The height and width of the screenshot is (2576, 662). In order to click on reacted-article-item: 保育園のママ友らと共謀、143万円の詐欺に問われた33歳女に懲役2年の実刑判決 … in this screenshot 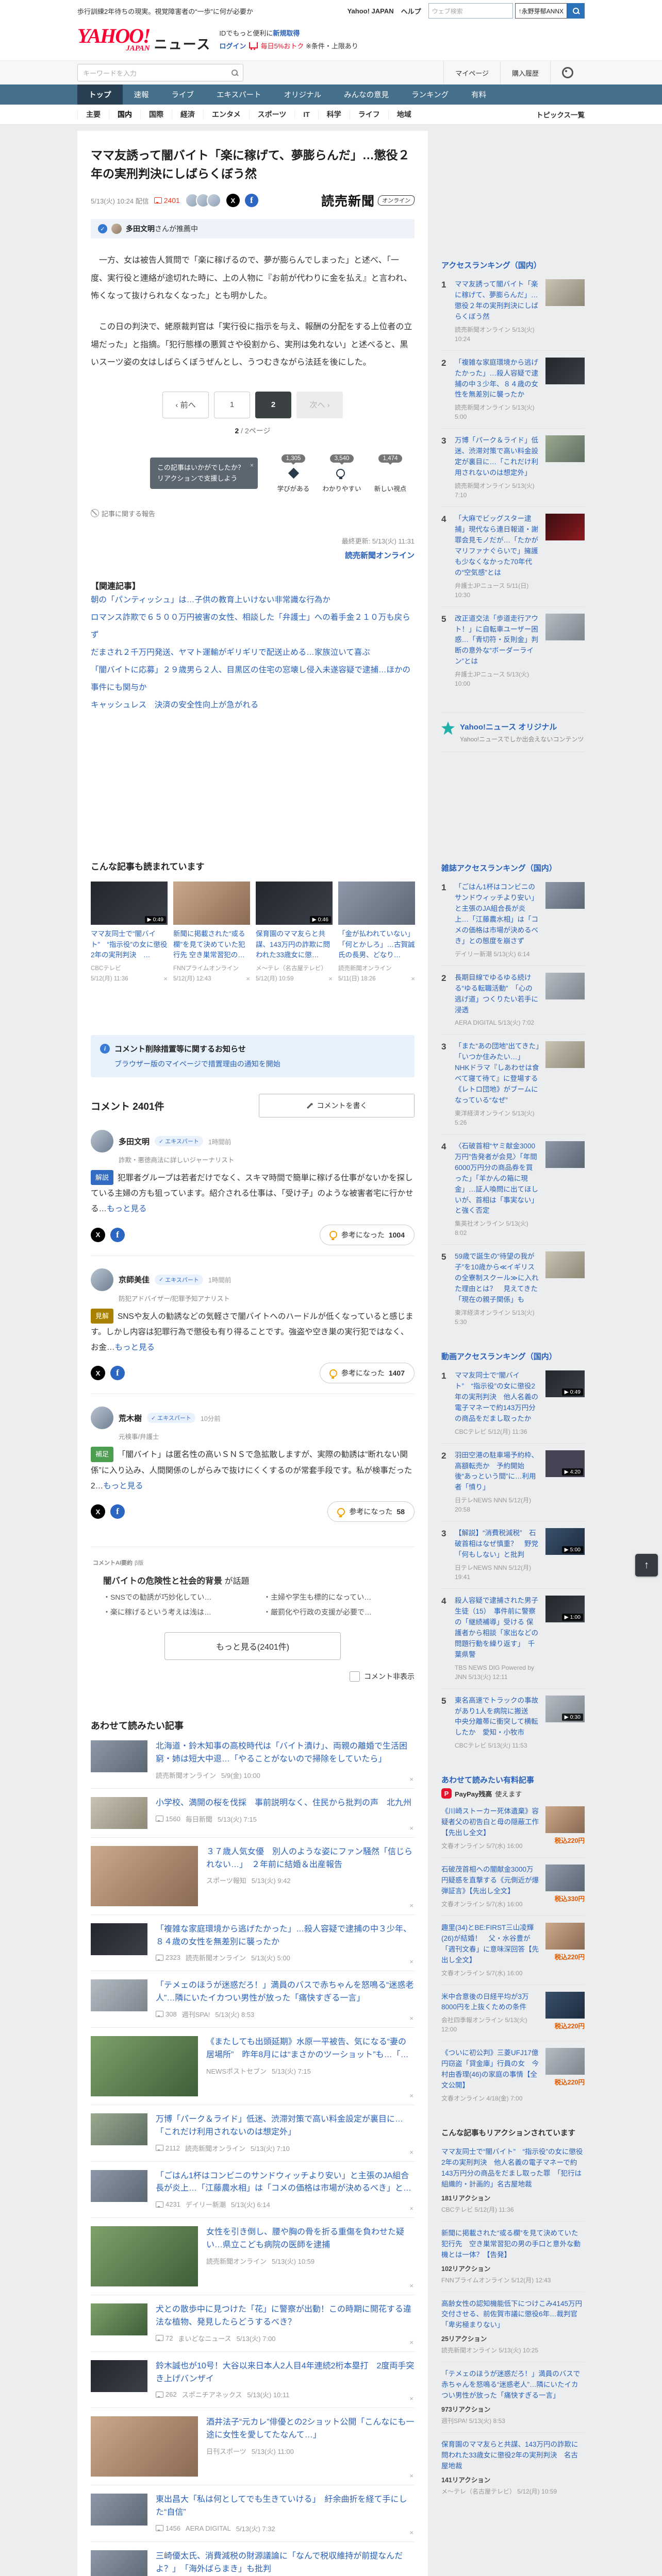, I will do `click(513, 2467)`.